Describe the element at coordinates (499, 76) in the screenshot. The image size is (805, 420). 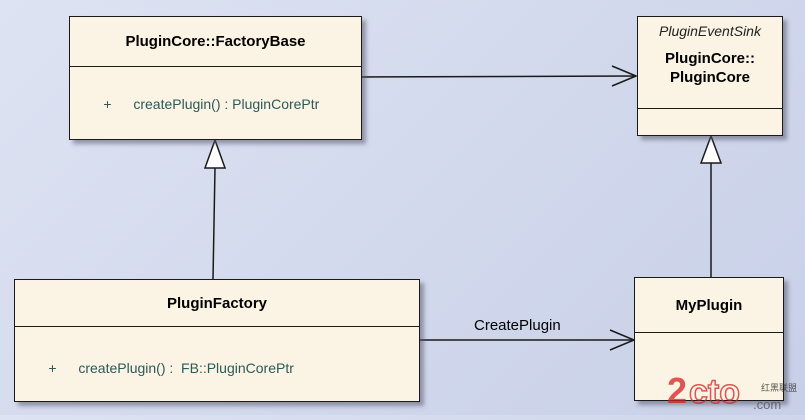
I see `association-line-factorybase-to-plugincore` at that location.